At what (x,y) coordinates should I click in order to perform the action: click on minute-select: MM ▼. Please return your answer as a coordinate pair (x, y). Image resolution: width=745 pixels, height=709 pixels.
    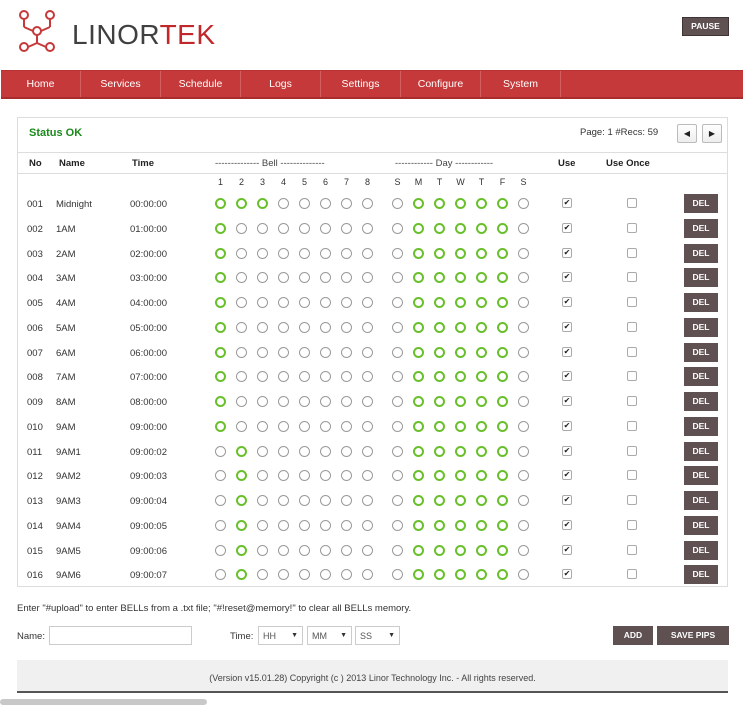
    Looking at the image, I should click on (329, 635).